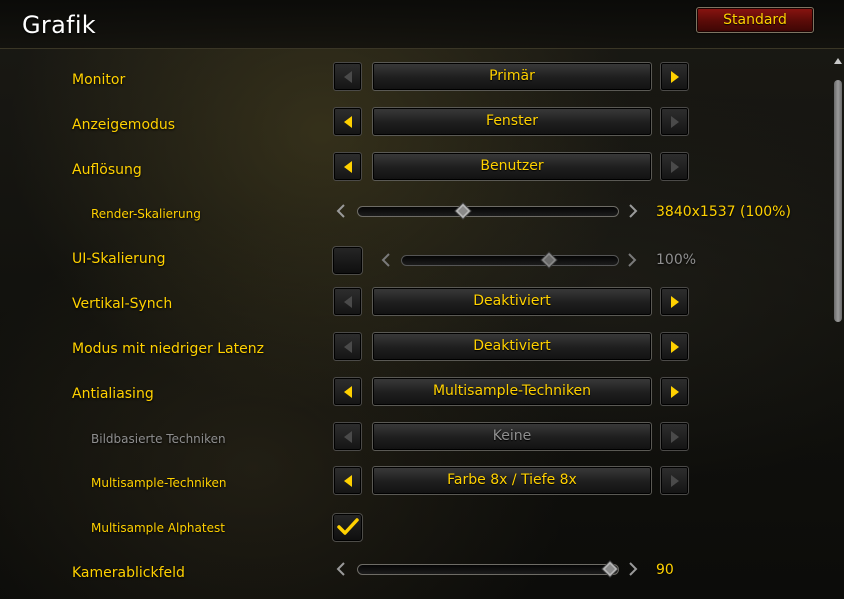 This screenshot has width=844, height=599. I want to click on ui-skalierung-increase-icon, so click(632, 260).